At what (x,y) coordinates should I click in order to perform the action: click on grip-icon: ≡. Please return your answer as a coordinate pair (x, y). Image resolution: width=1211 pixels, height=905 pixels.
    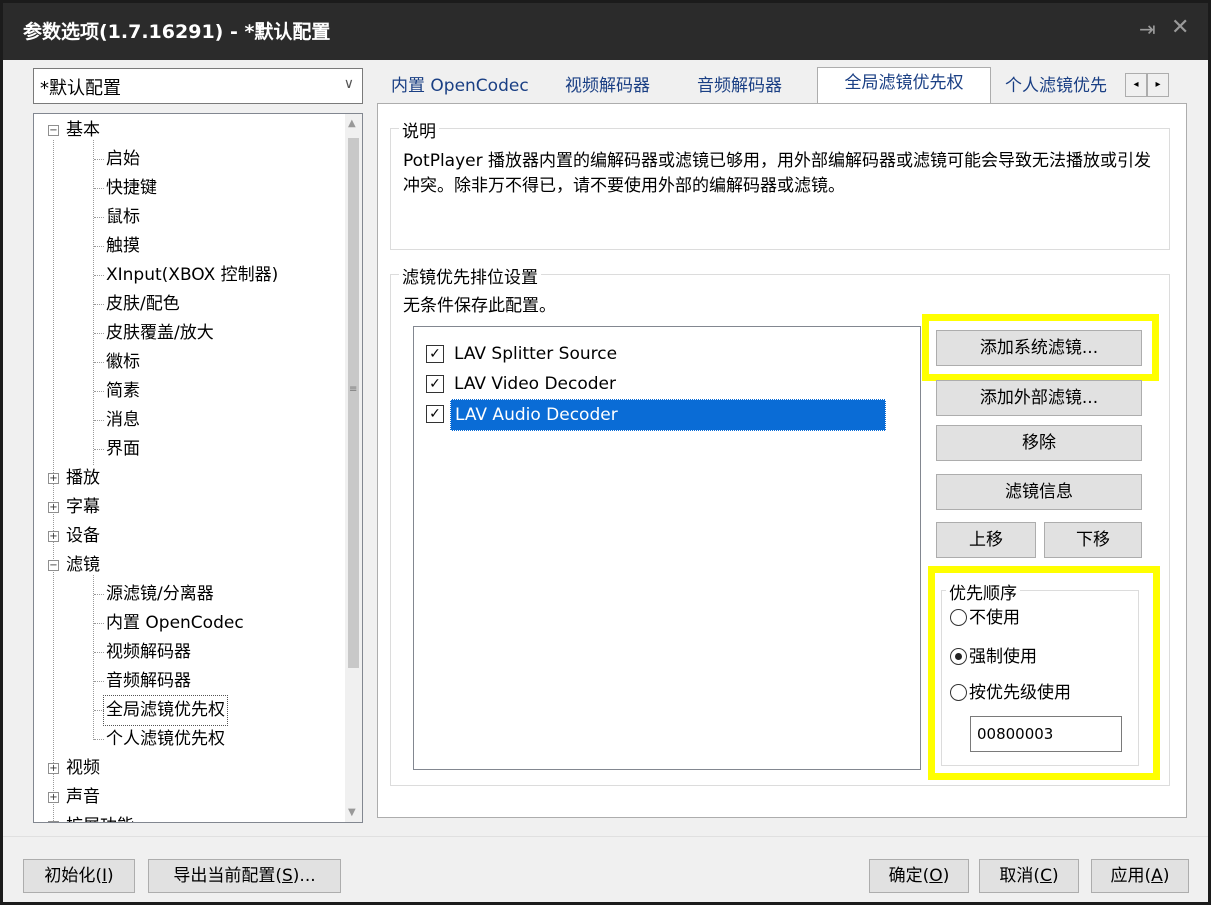
    Looking at the image, I should click on (353, 389).